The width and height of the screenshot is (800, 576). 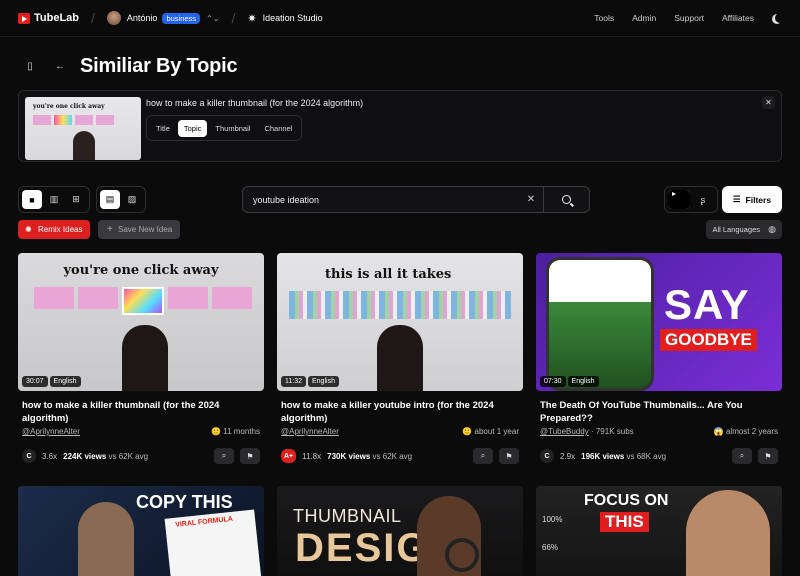 What do you see at coordinates (758, 199) in the screenshot?
I see `filters-label: Filters` at bounding box center [758, 199].